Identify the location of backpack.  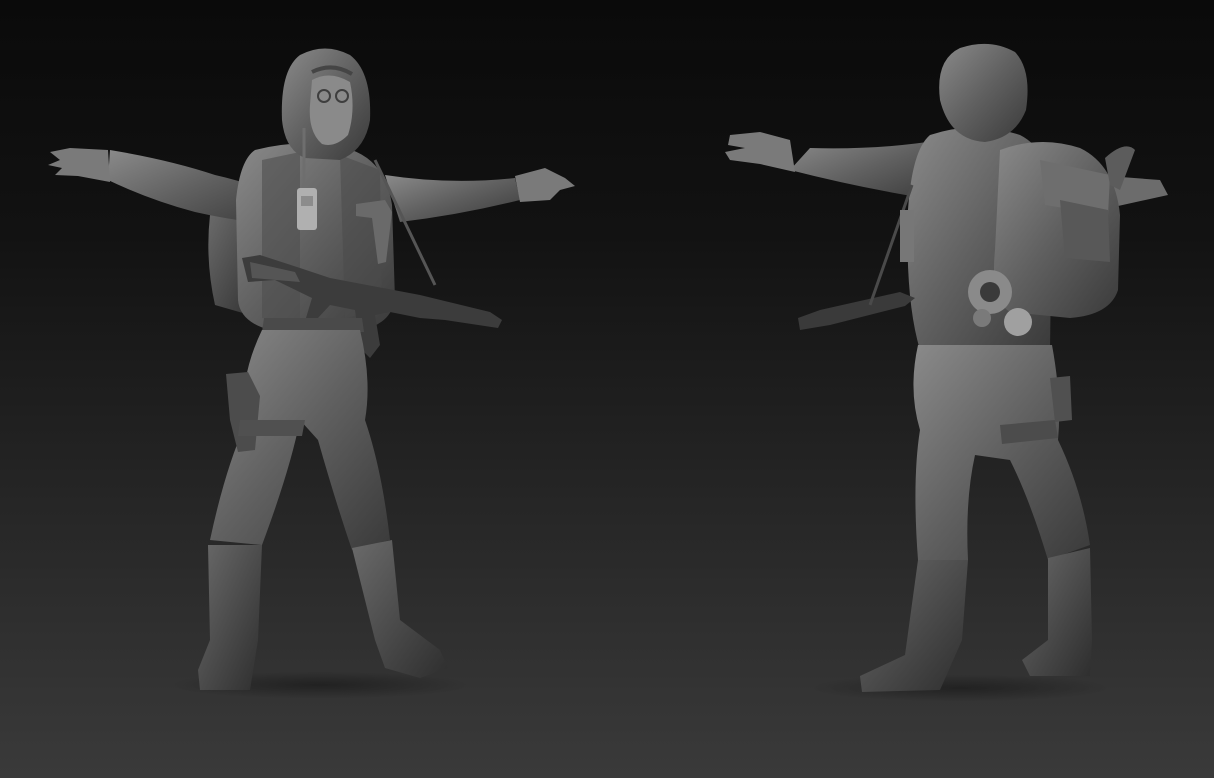
(1064, 229).